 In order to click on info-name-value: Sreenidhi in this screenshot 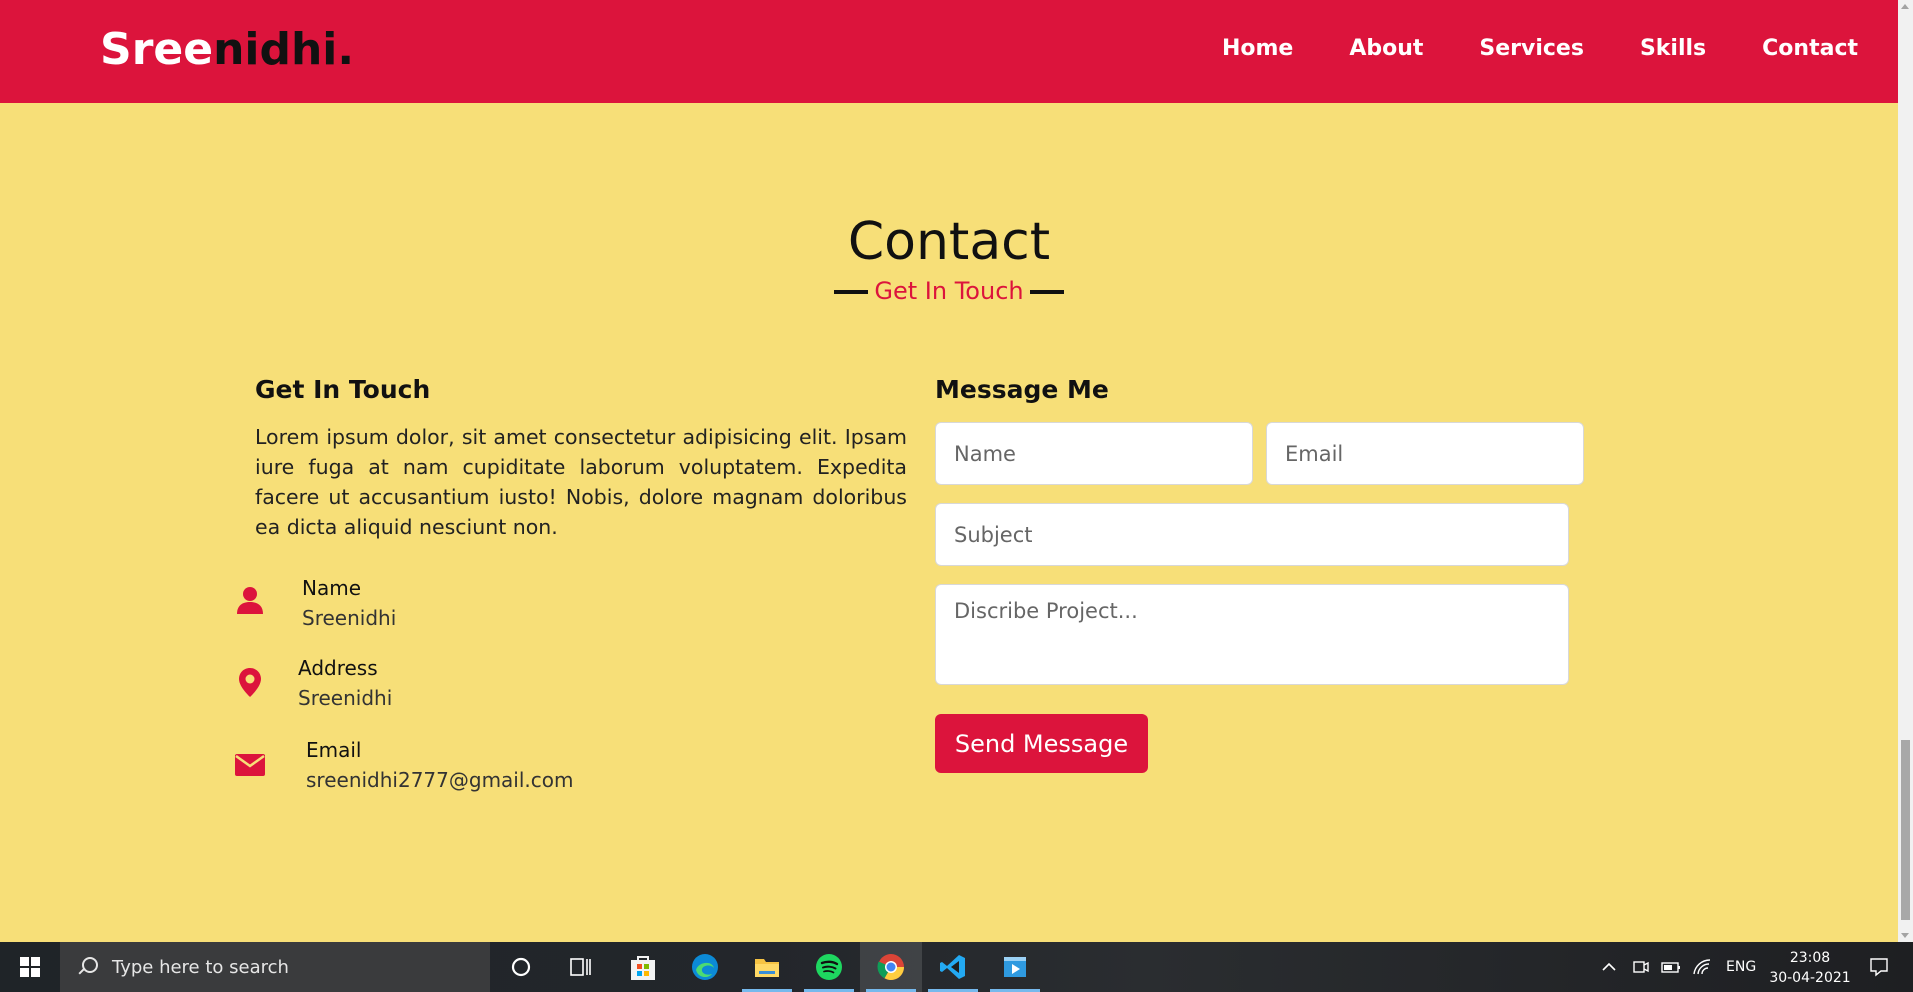, I will do `click(349, 618)`.